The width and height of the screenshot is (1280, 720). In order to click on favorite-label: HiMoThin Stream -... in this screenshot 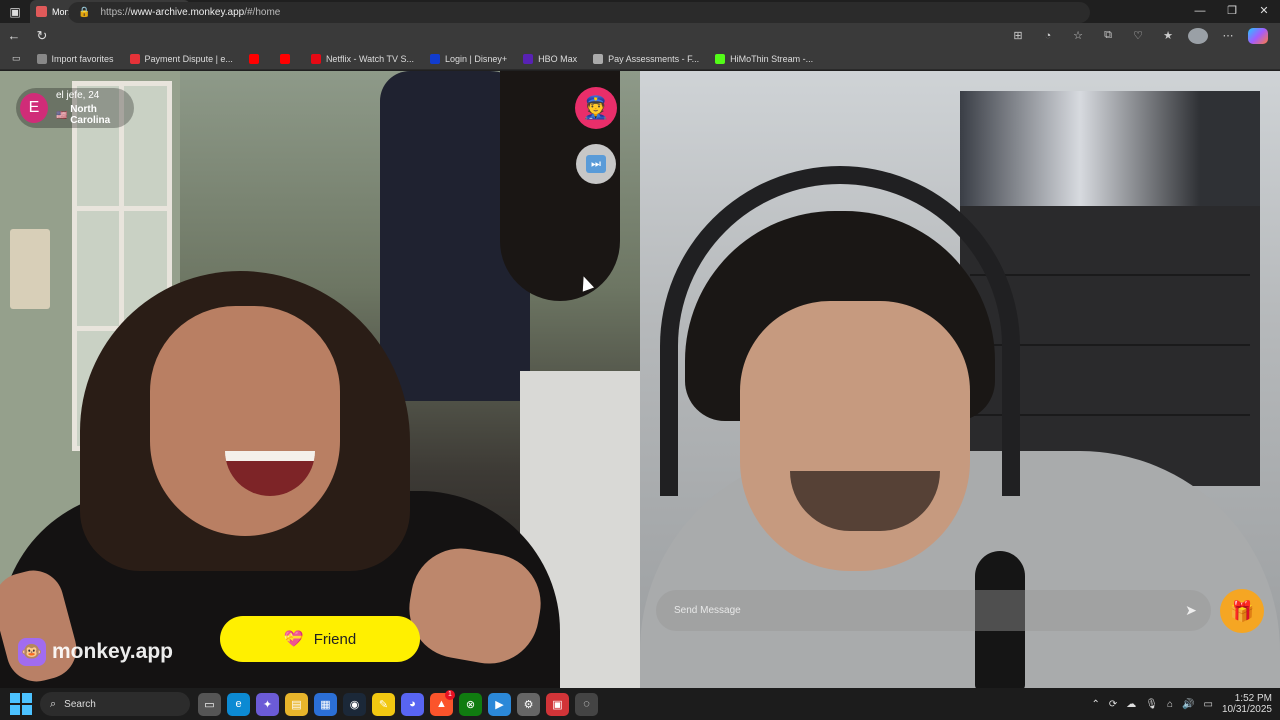, I will do `click(772, 58)`.